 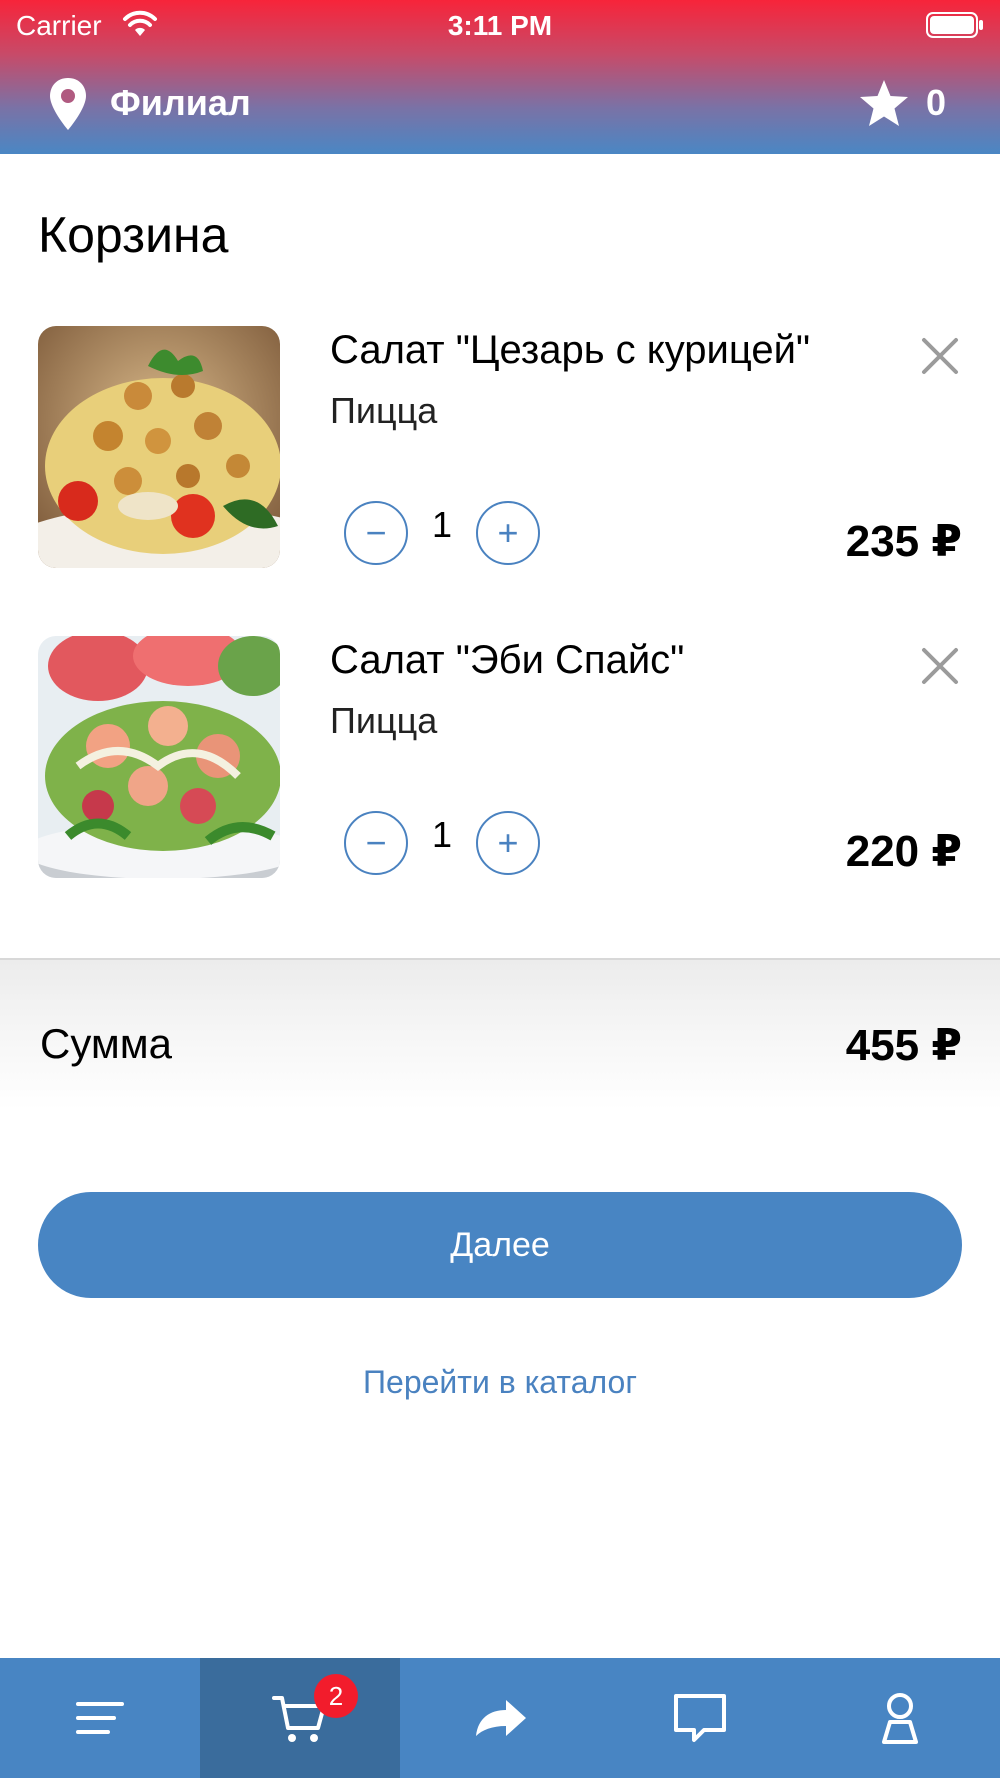 I want to click on summary-panel: Сумма 455 ₽, so click(x=500, y=1035).